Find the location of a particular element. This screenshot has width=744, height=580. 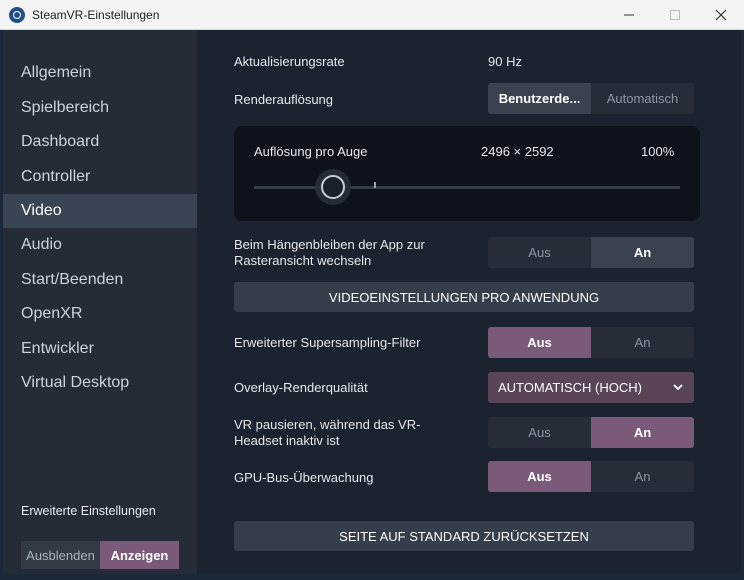

app-hang-toggle: Aus An is located at coordinates (591, 252).